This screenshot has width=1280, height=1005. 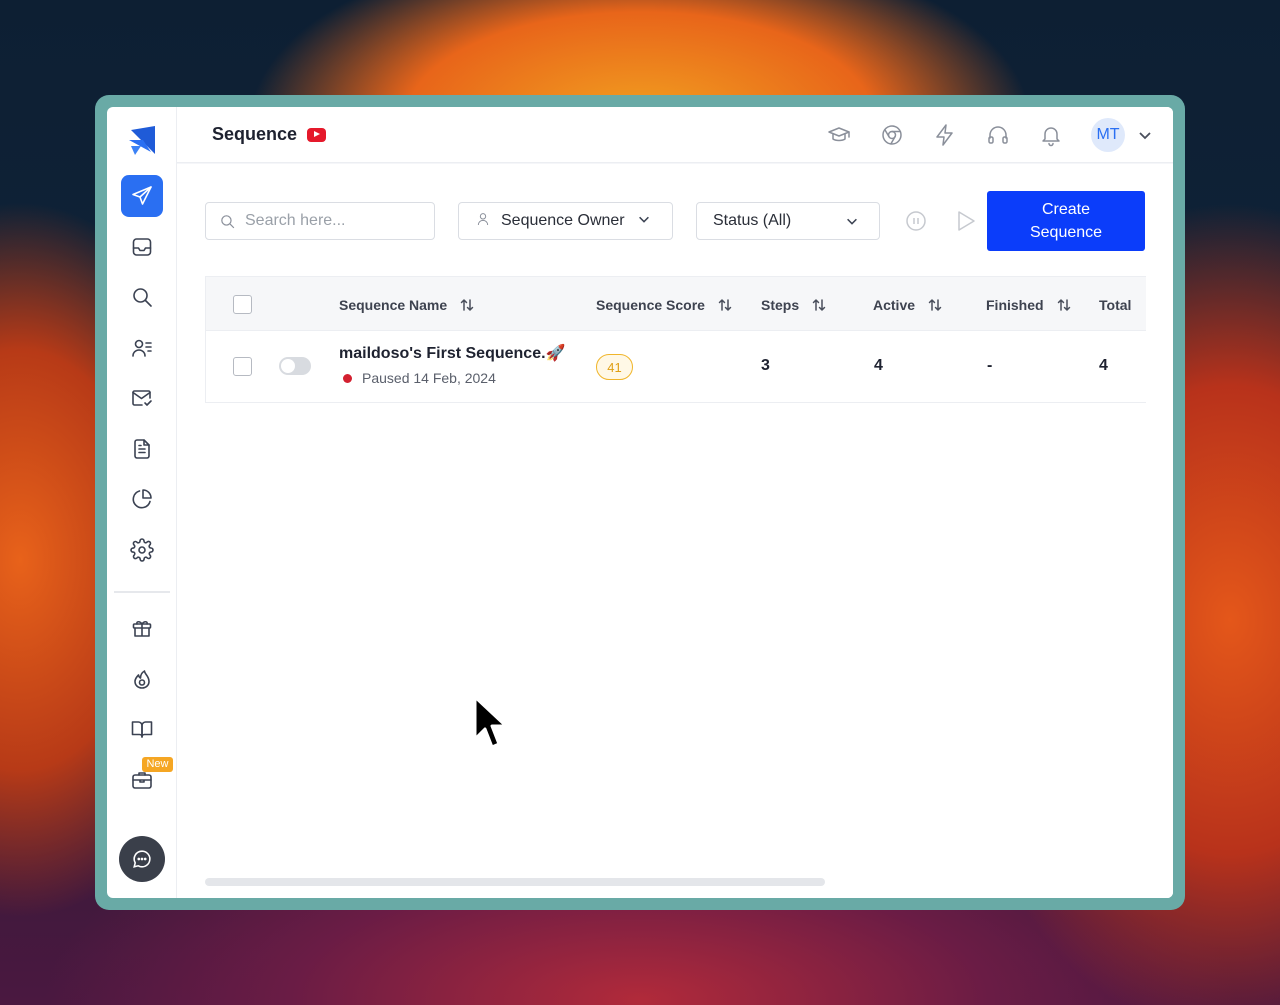 I want to click on lightning-icon, so click(x=944, y=135).